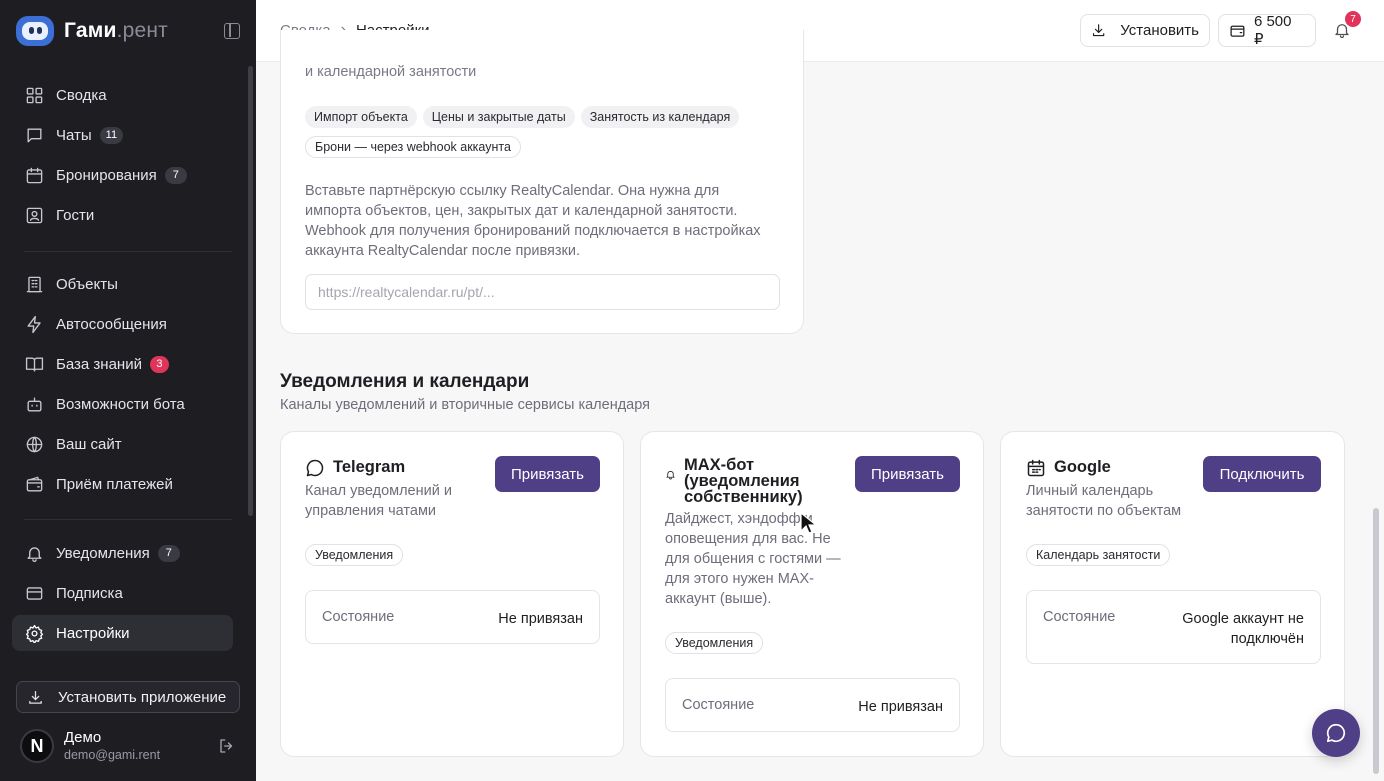  Describe the element at coordinates (83, 737) in the screenshot. I see `user-name: Демо` at that location.